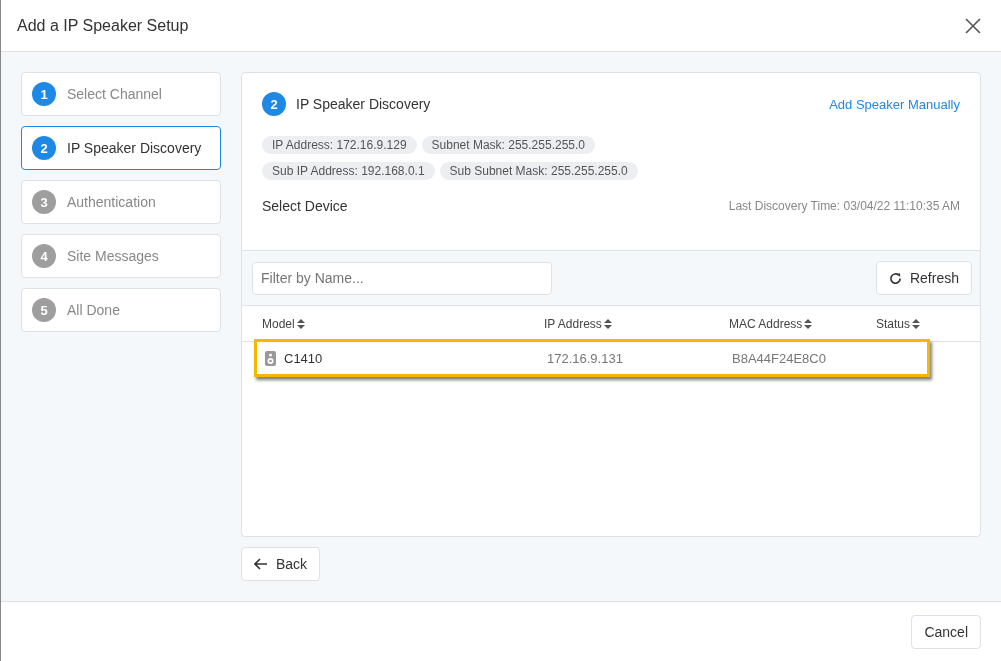 The image size is (1001, 661). I want to click on arrow-left-icon, so click(261, 564).